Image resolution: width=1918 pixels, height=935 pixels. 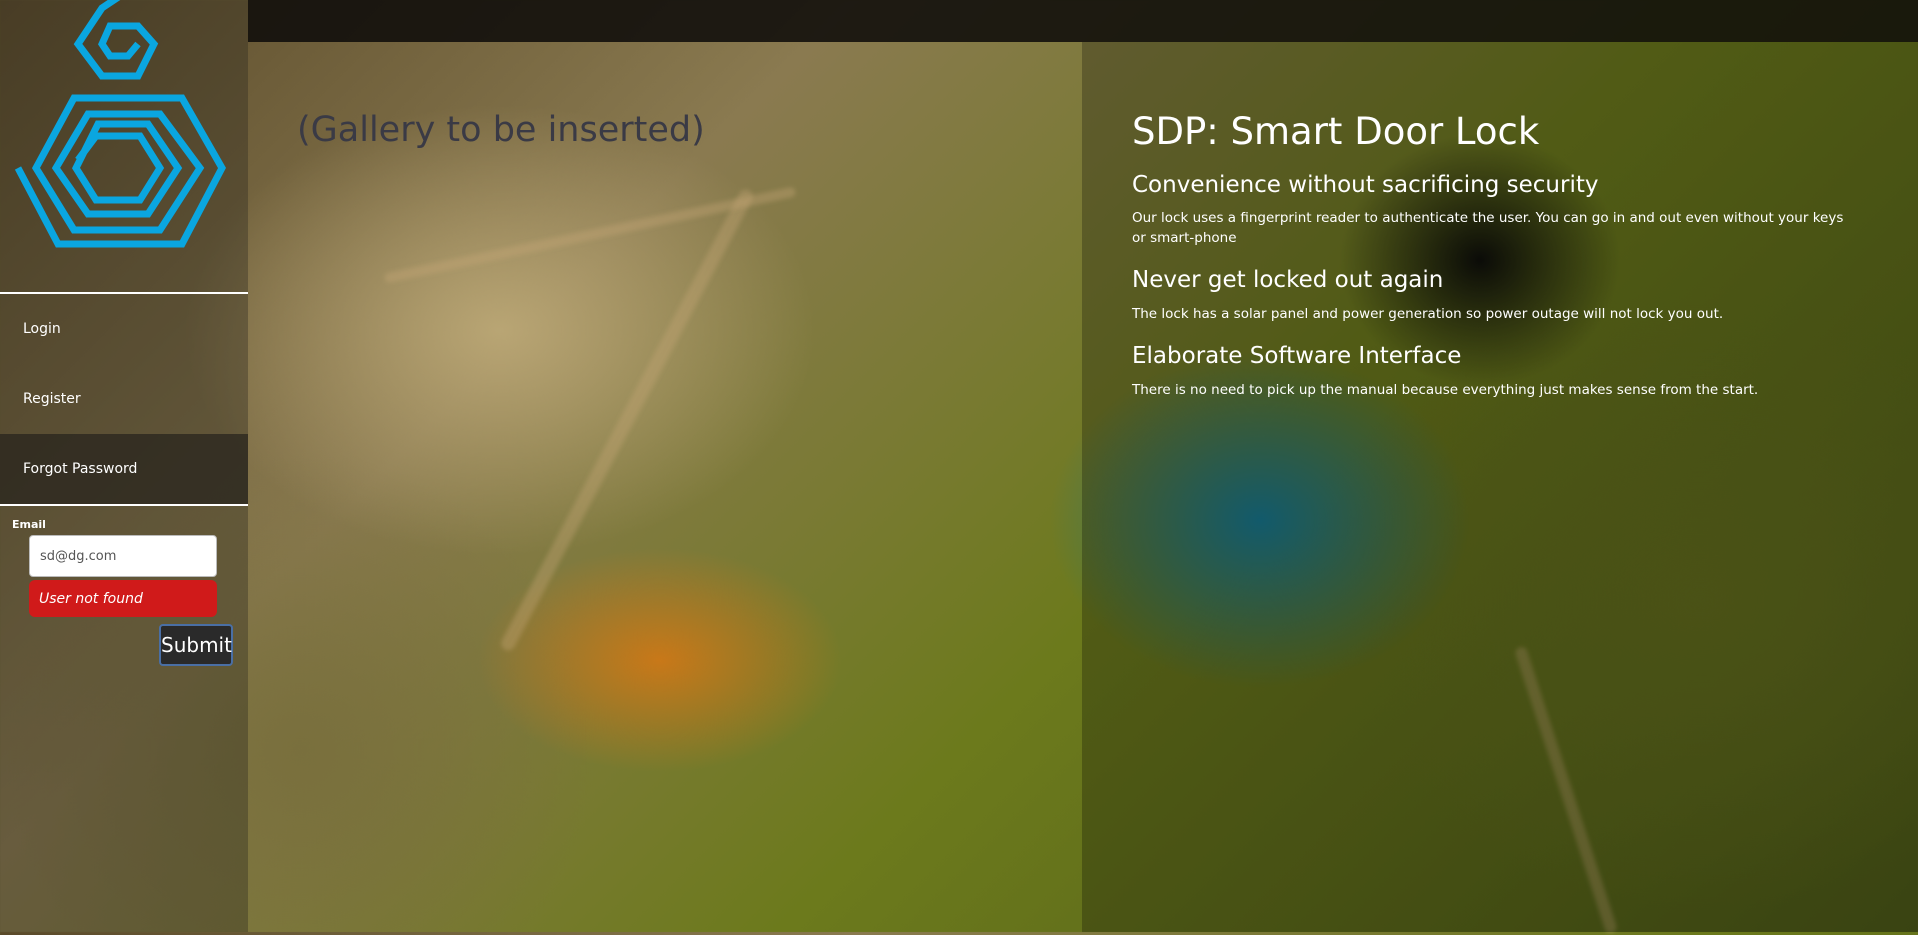 I want to click on feature-heading: Never get locked out again, so click(x=1288, y=280).